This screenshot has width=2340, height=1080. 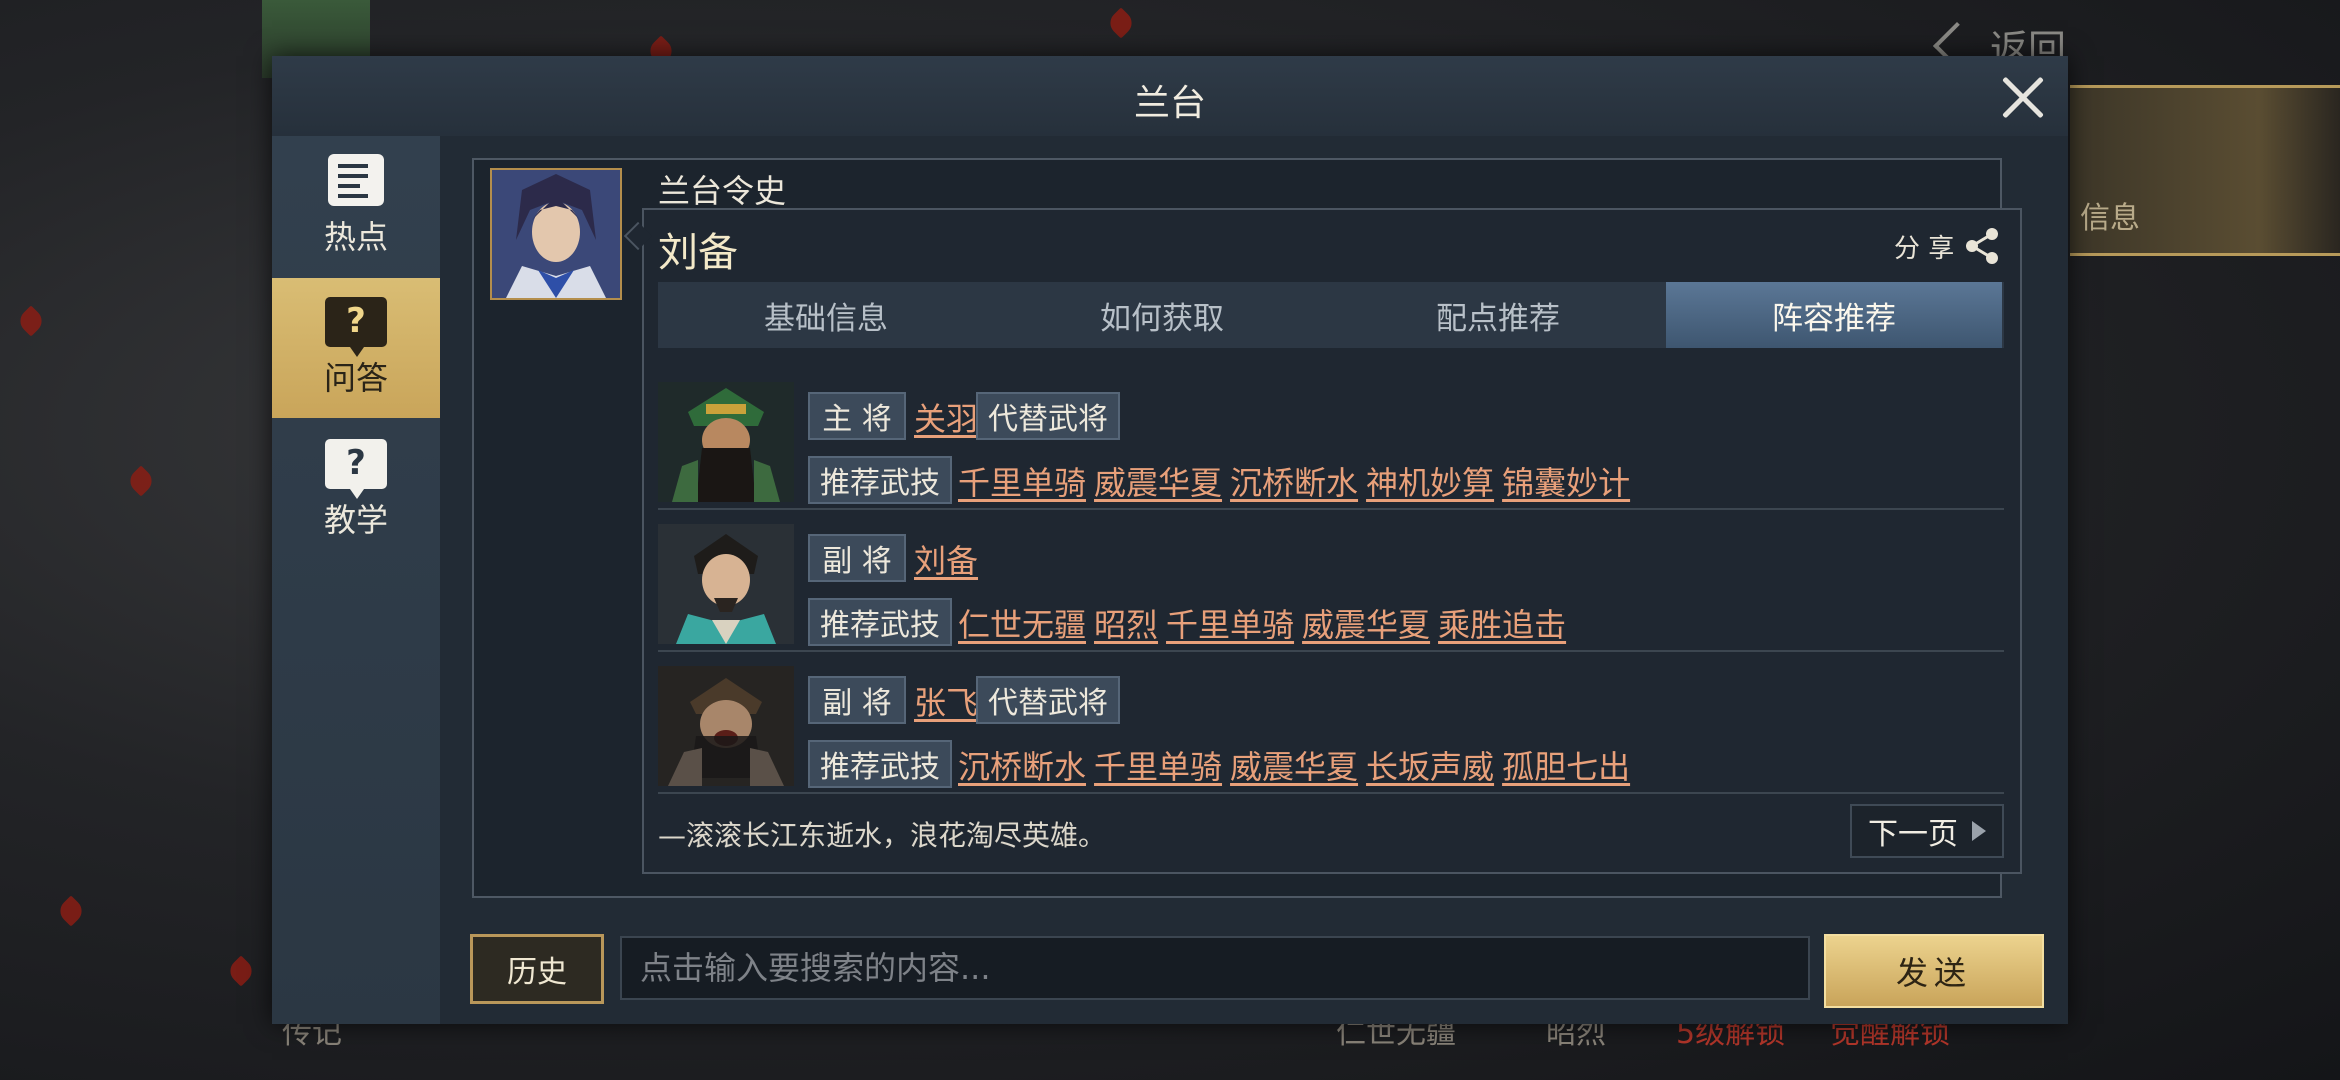 I want to click on skill-link: 神机妙算, so click(x=1430, y=481).